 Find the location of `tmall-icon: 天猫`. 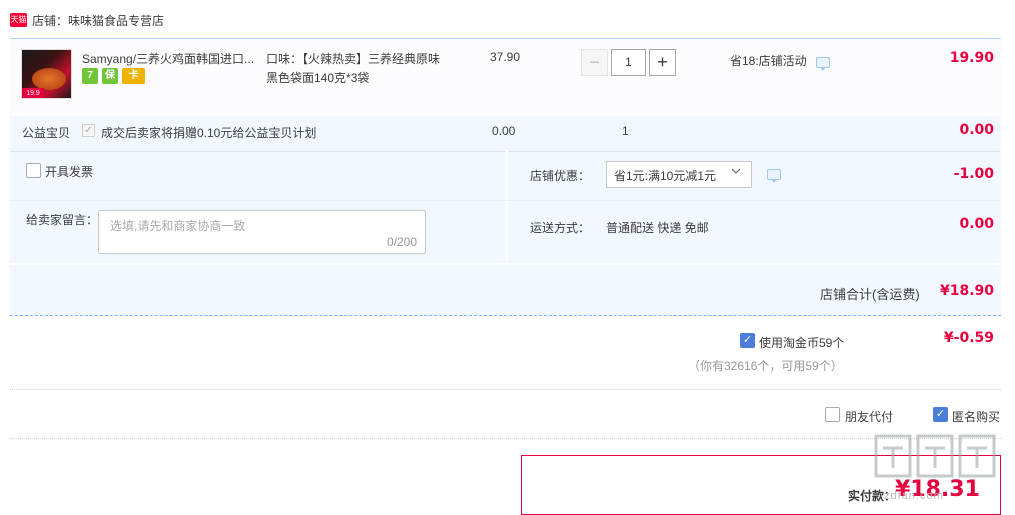

tmall-icon: 天猫 is located at coordinates (18, 20).